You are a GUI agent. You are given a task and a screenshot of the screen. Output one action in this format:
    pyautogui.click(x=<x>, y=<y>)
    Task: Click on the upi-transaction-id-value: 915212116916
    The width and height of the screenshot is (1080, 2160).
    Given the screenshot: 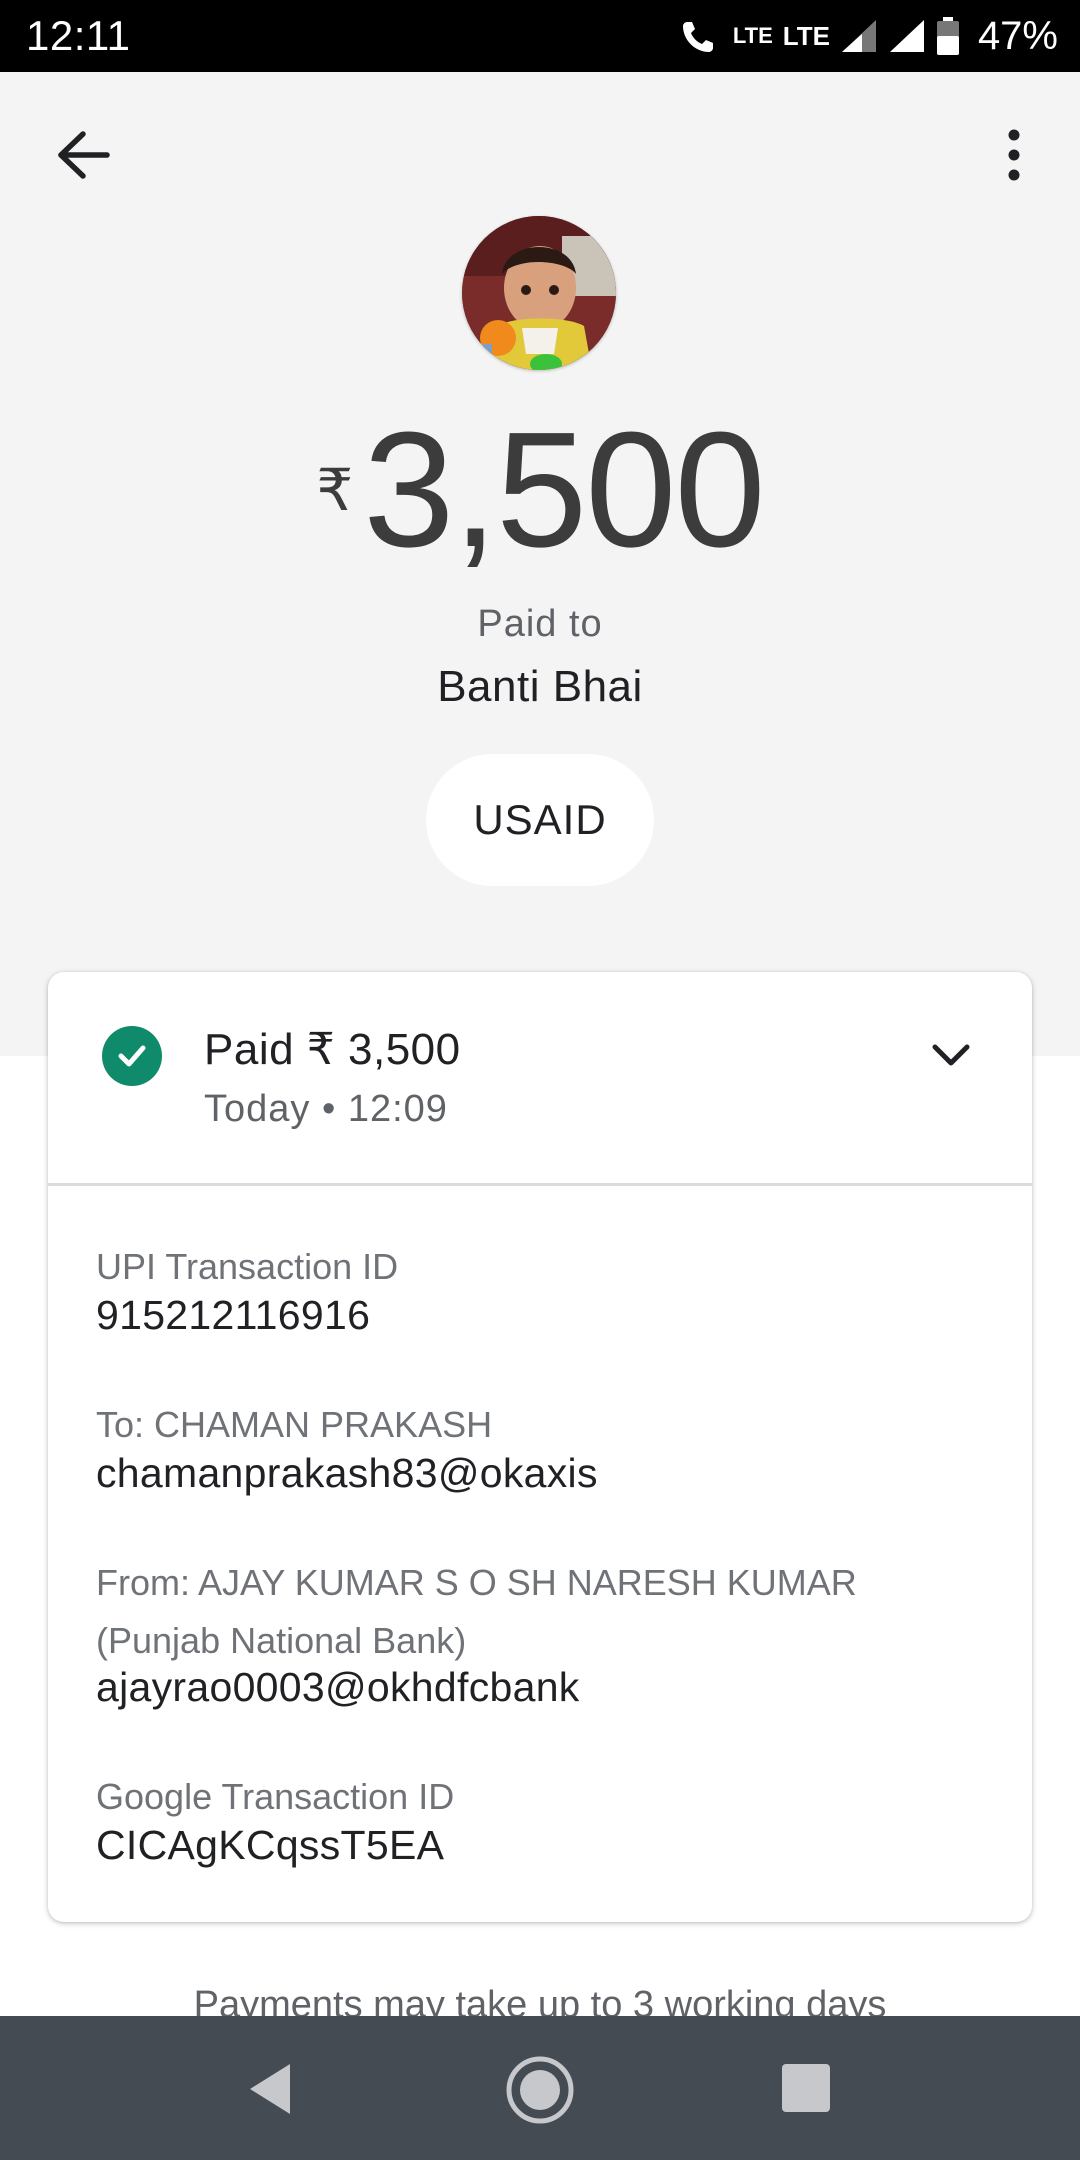 What is the action you would take?
    pyautogui.click(x=233, y=1315)
    